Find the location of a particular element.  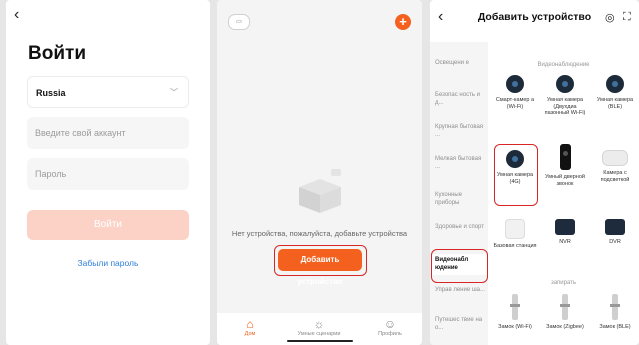

section-title-locks: запирать is located at coordinates (563, 283).